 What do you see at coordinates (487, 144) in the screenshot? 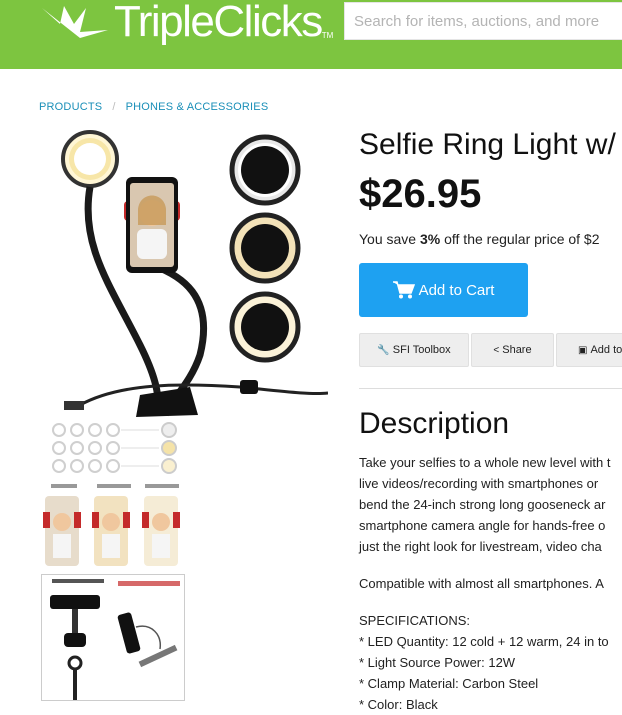
I see `product-title: Selfie Ring Light w/` at bounding box center [487, 144].